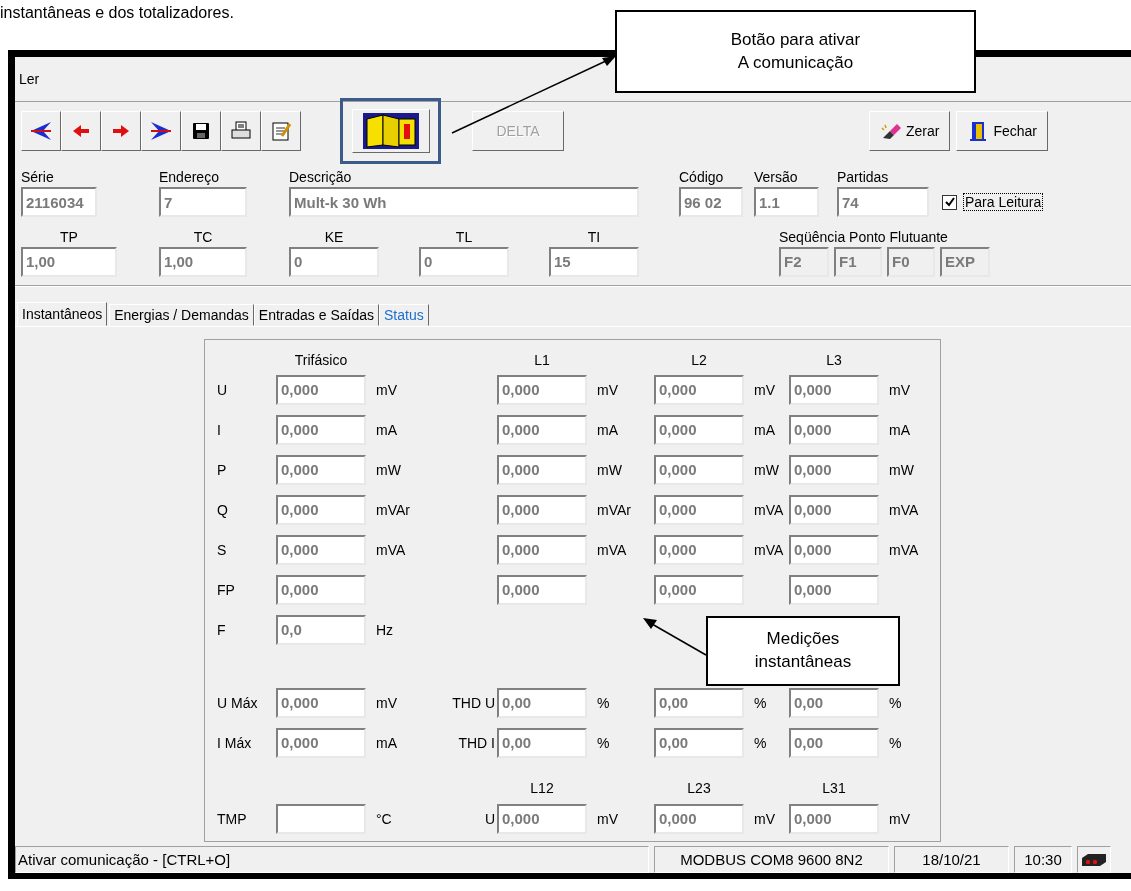 The image size is (1131, 891). I want to click on value-field, so click(321, 818).